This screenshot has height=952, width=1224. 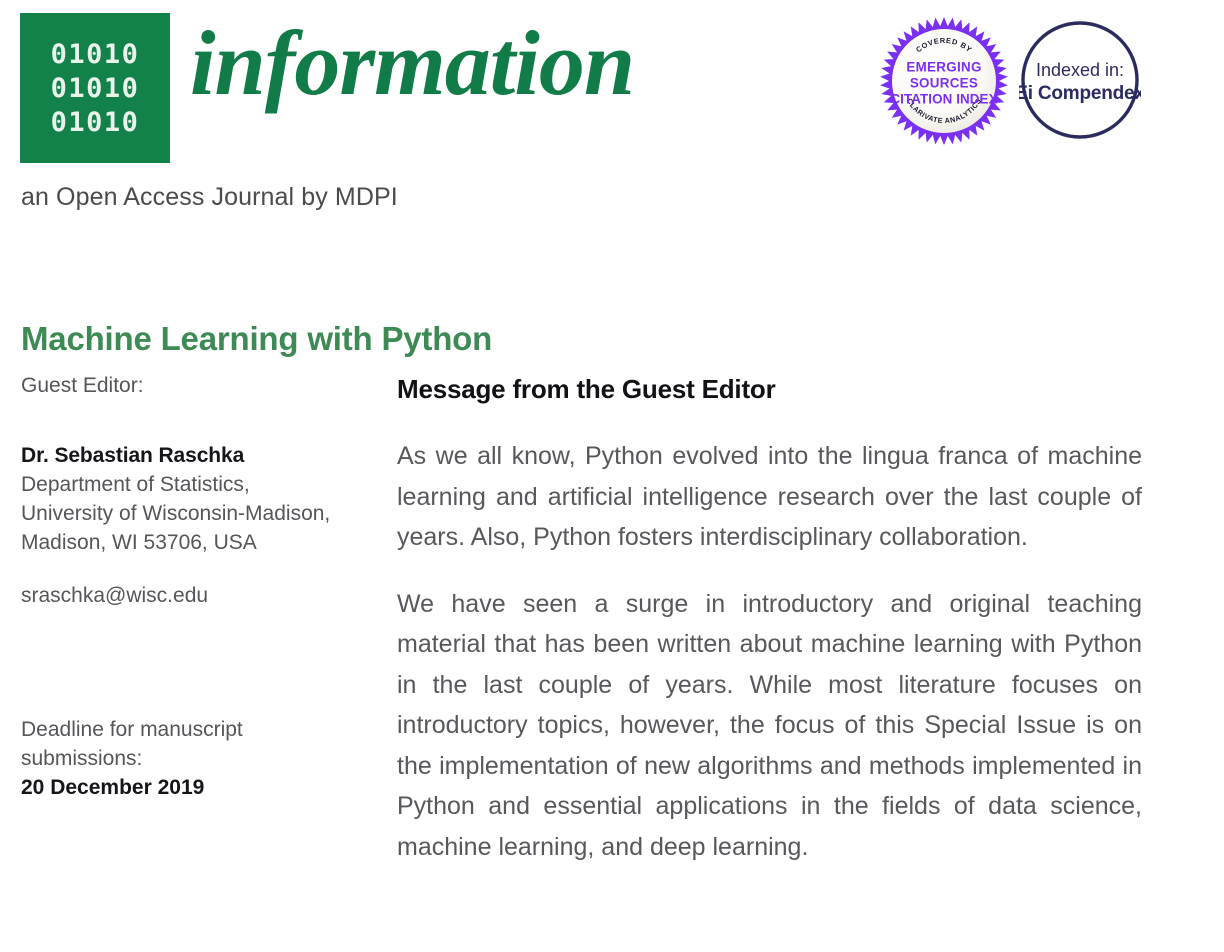 What do you see at coordinates (257, 339) in the screenshot?
I see `special-issue-title: Machine Learning with Python` at bounding box center [257, 339].